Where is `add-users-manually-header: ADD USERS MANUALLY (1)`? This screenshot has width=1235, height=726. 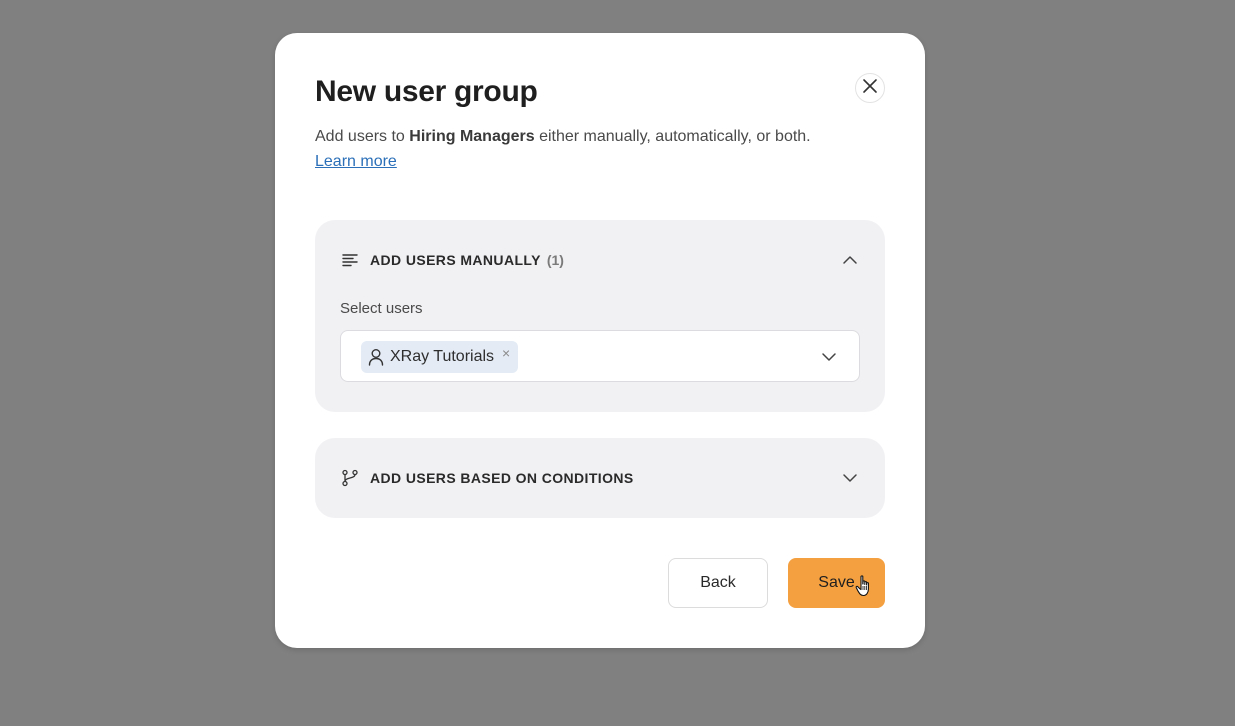 add-users-manually-header: ADD USERS MANUALLY (1) is located at coordinates (600, 260).